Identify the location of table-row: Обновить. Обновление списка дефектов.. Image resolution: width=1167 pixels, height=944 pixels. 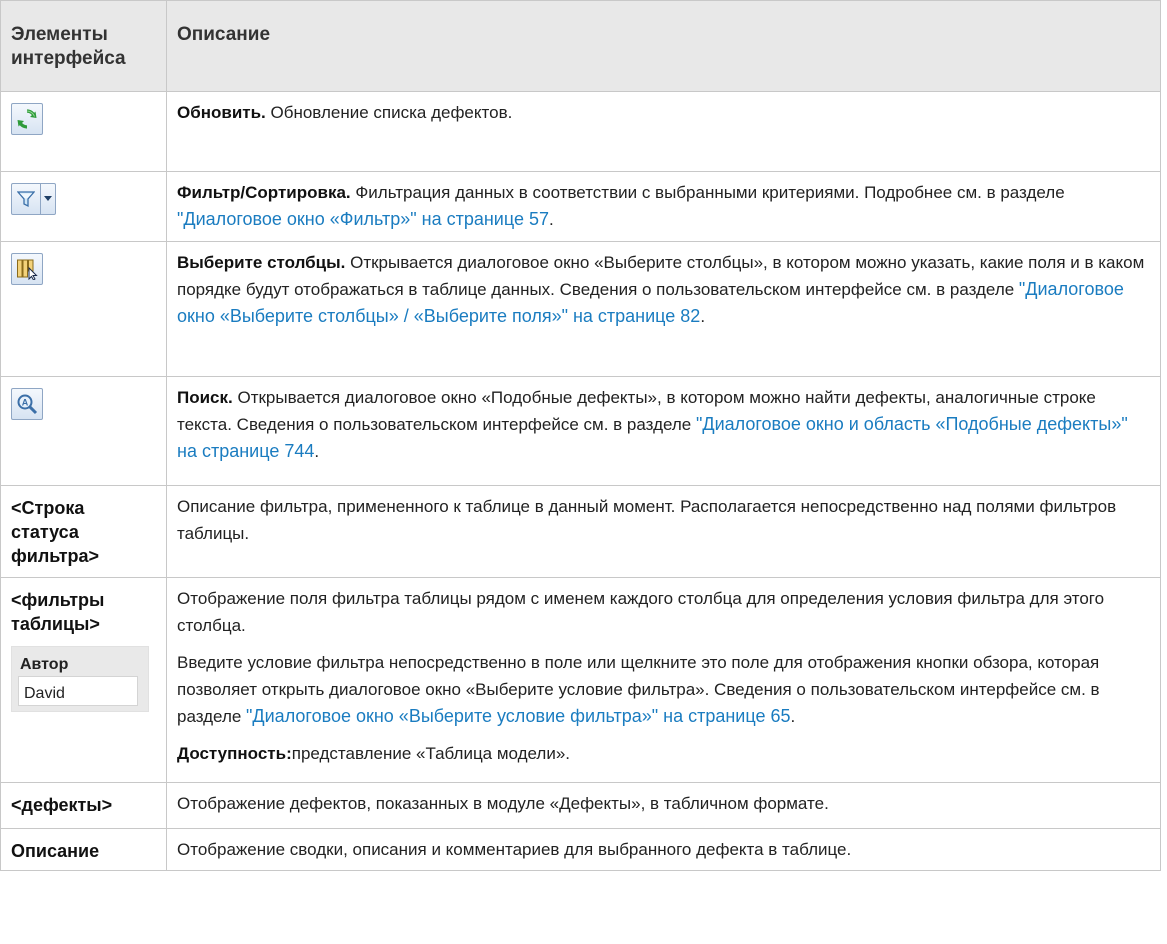
(580, 131).